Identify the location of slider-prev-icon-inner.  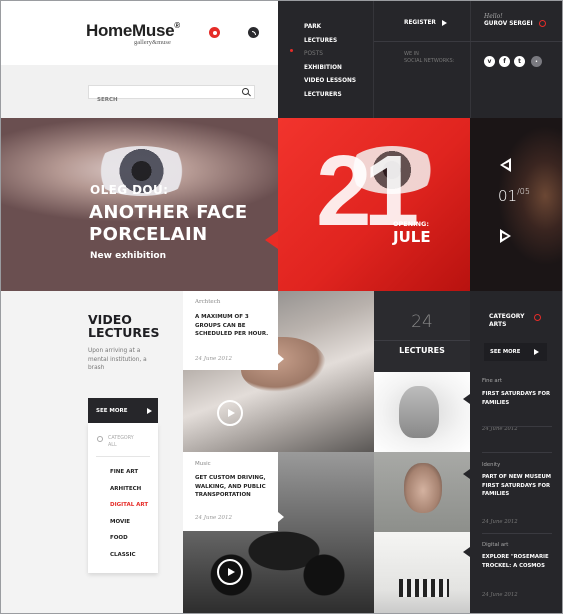
(506, 165).